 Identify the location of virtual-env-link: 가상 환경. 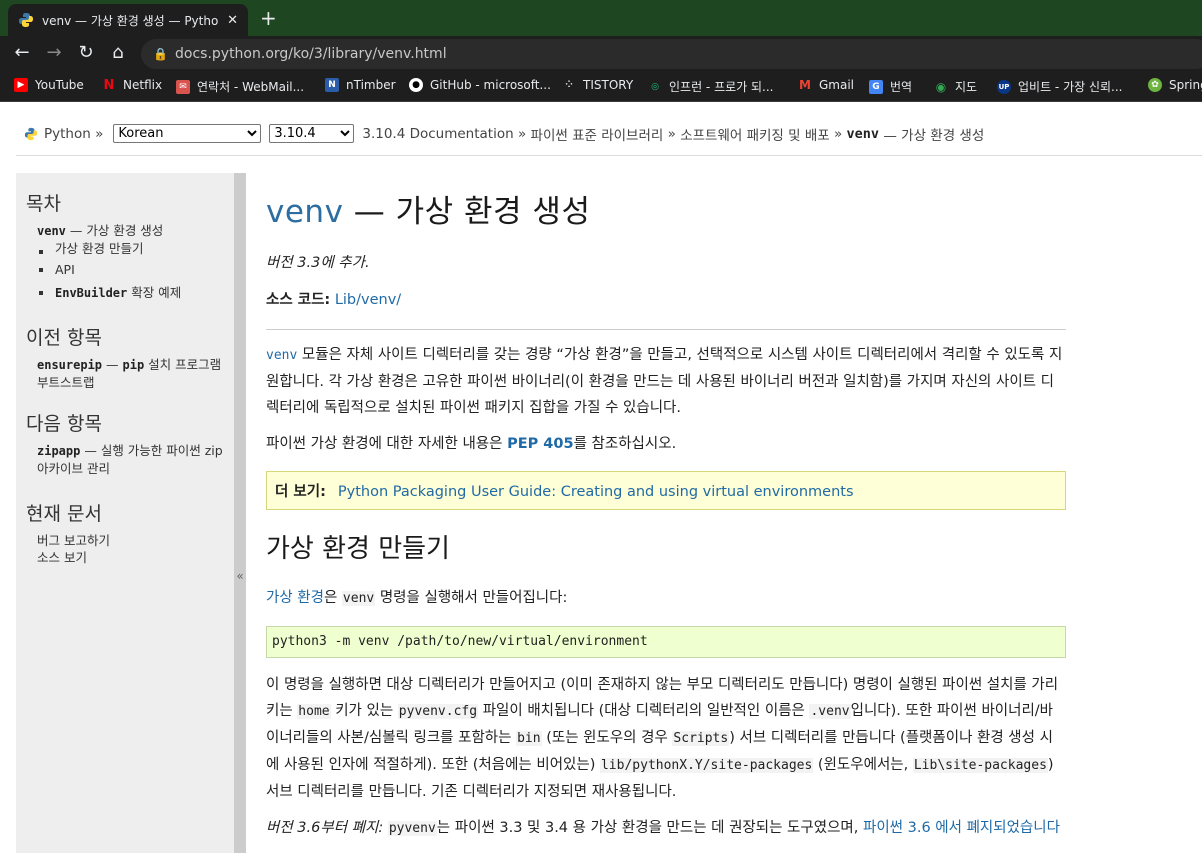
(295, 598).